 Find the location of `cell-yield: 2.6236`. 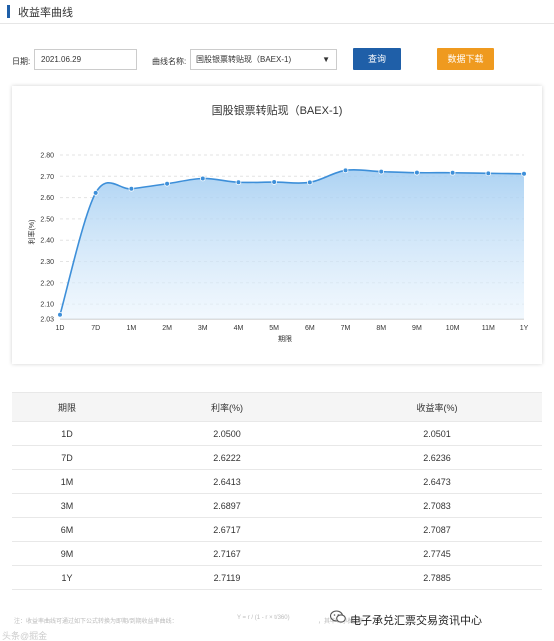

cell-yield: 2.6236 is located at coordinates (437, 457).